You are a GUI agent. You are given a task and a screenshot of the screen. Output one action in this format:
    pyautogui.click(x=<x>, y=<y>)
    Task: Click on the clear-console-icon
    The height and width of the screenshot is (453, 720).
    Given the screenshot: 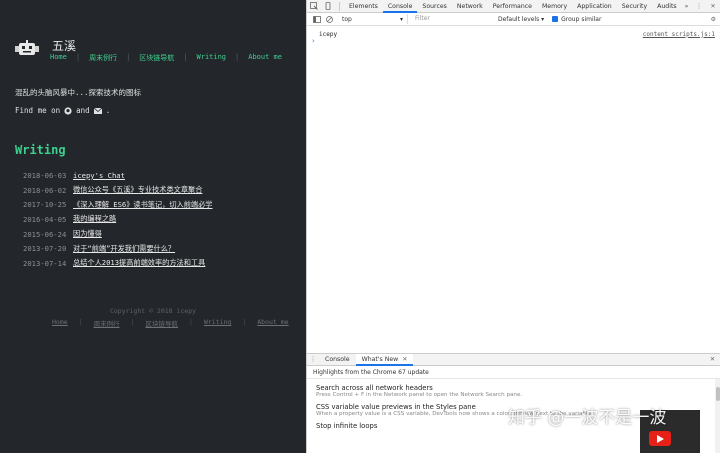 What is the action you would take?
    pyautogui.click(x=329, y=19)
    